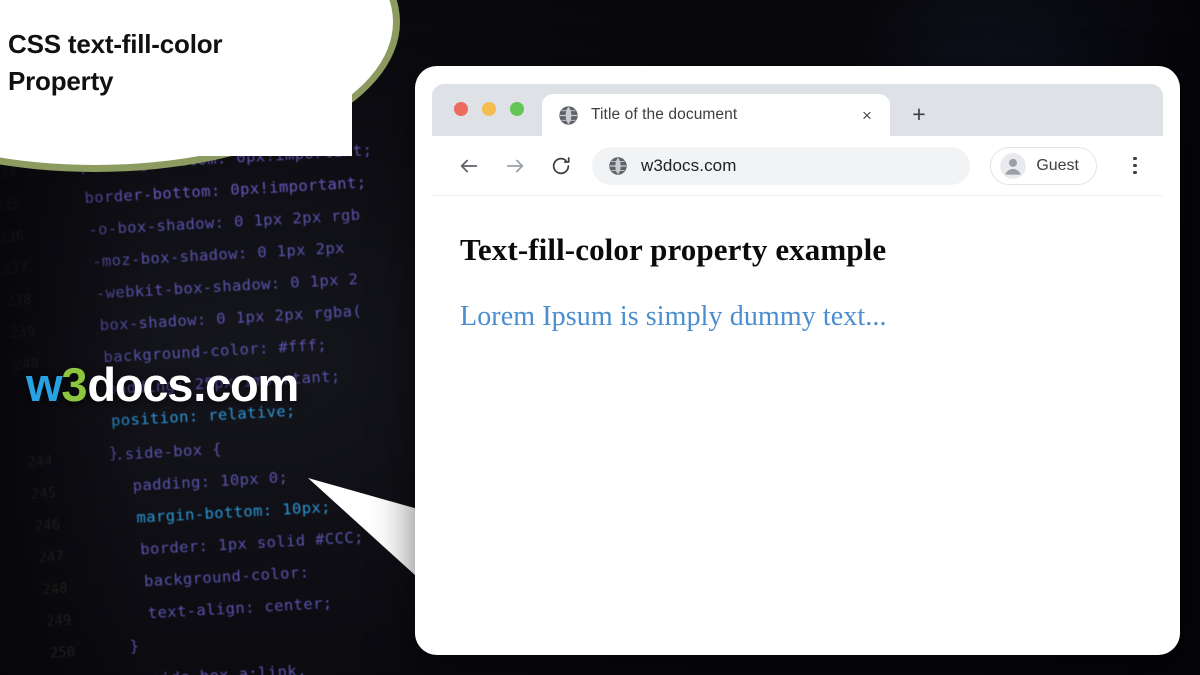 The image size is (1200, 675). Describe the element at coordinates (867, 115) in the screenshot. I see `close-tab-button: ×` at that location.